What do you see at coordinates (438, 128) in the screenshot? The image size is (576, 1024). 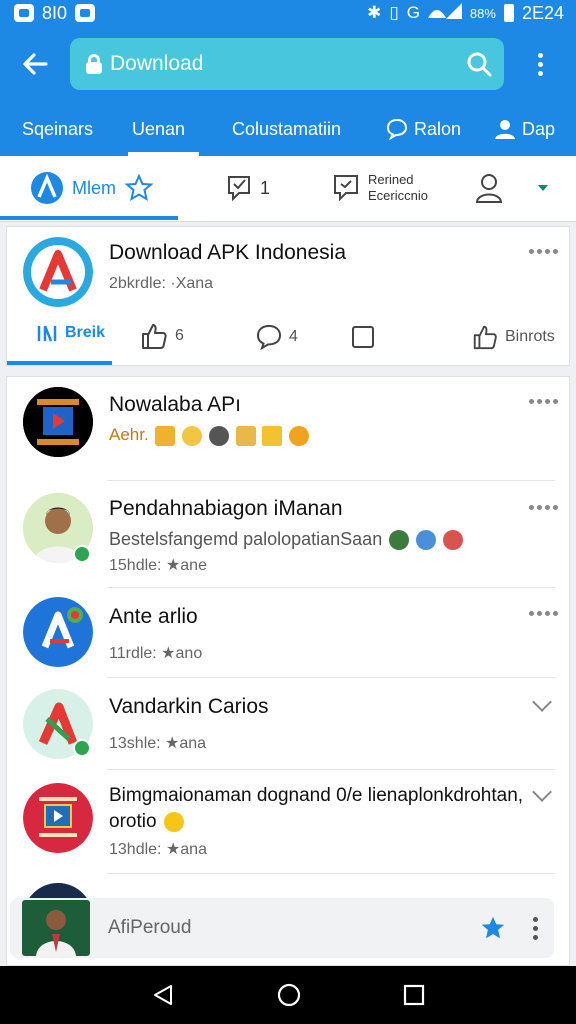 I see `tab-label: Ralon` at bounding box center [438, 128].